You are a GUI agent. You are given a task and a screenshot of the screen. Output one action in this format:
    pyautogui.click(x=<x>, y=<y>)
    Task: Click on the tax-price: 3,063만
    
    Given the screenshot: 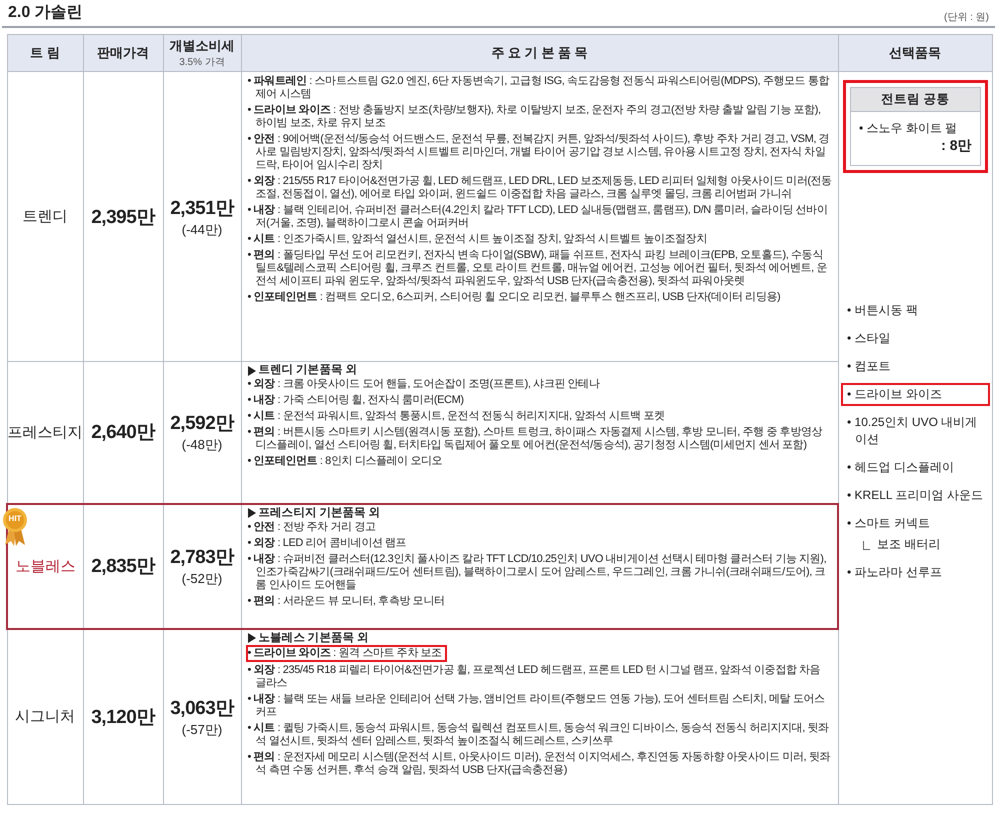 What is the action you would take?
    pyautogui.click(x=202, y=708)
    